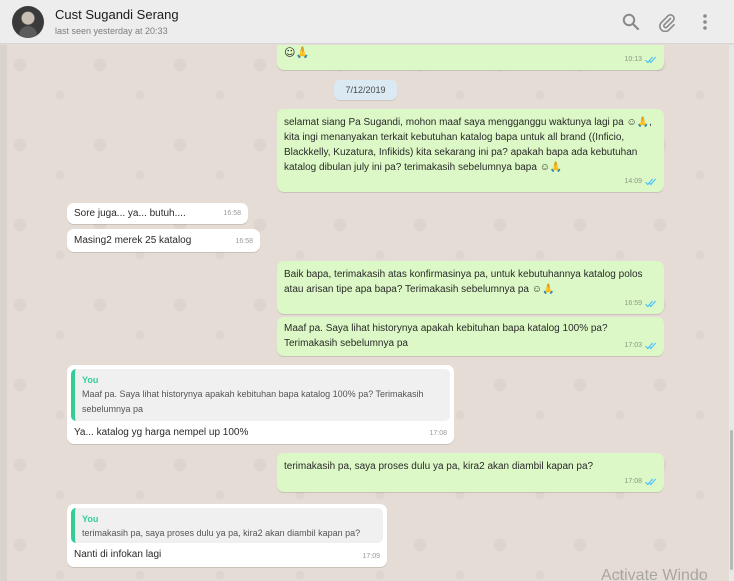  What do you see at coordinates (631, 22) in the screenshot?
I see `search-icon` at bounding box center [631, 22].